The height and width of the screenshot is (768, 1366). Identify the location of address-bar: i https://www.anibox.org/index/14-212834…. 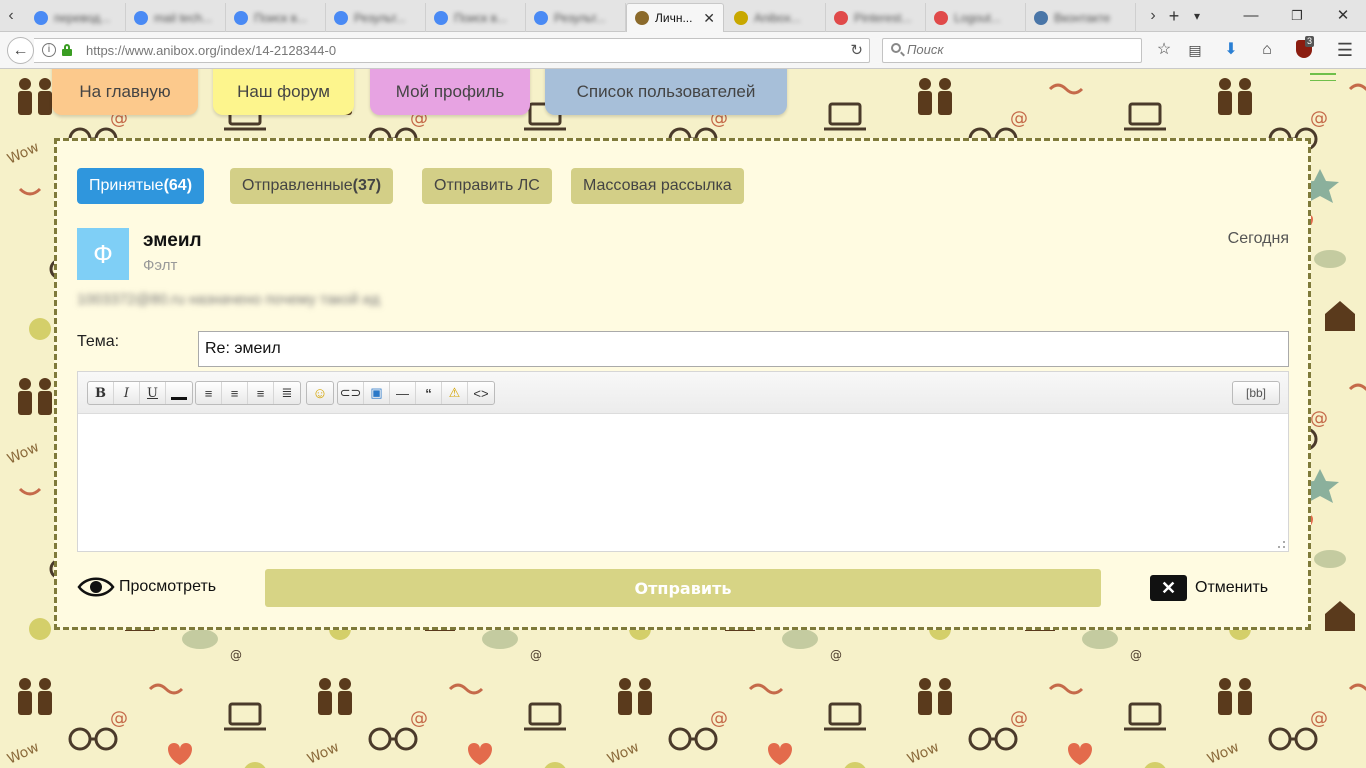
(452, 50).